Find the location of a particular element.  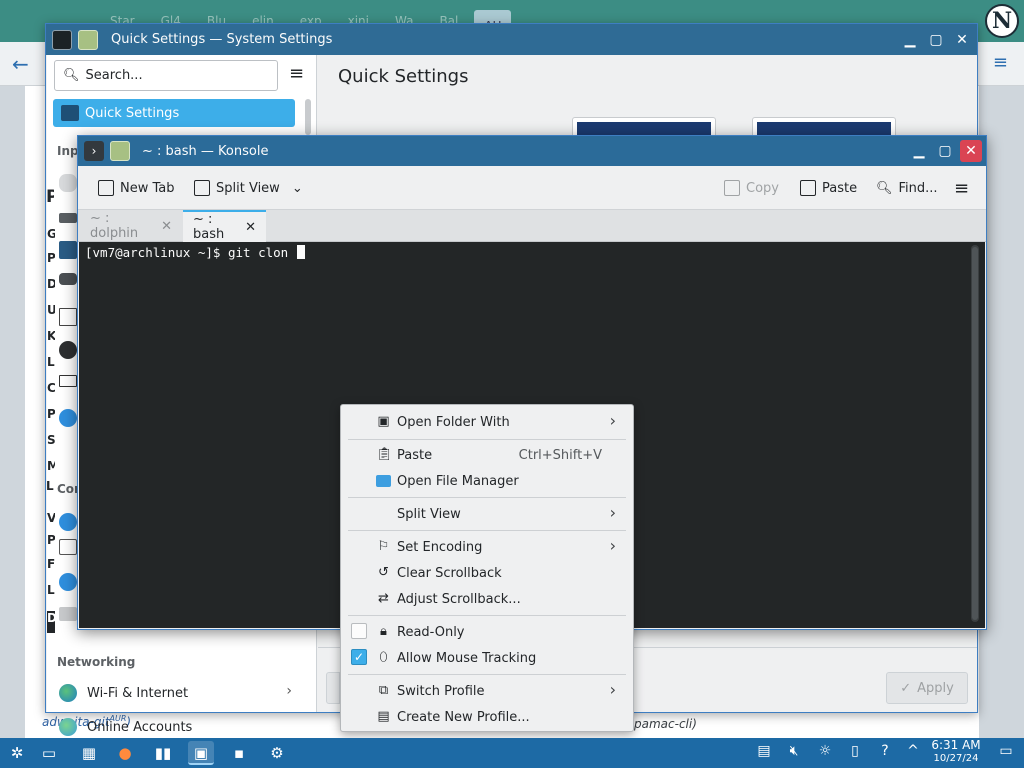

keyboard-icon is located at coordinates (68, 218).